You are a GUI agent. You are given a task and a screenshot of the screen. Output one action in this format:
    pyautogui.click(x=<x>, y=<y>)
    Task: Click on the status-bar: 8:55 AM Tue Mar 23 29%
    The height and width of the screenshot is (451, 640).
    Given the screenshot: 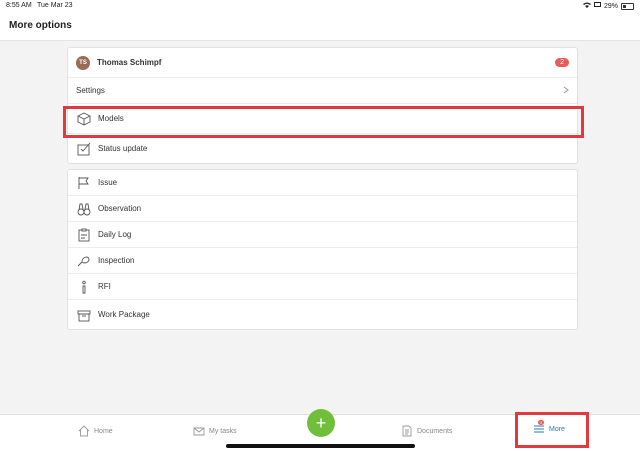 What is the action you would take?
    pyautogui.click(x=320, y=6)
    